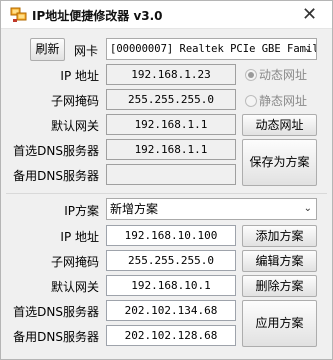 The width and height of the screenshot is (333, 360). Describe the element at coordinates (211, 209) in the screenshot. I see `scheme-select: 新增方案 ⌄` at that location.